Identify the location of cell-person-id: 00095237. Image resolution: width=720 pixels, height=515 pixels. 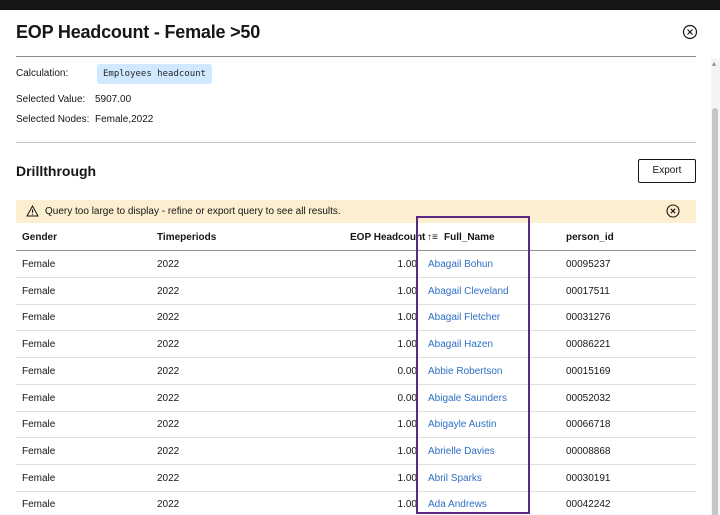
(588, 264).